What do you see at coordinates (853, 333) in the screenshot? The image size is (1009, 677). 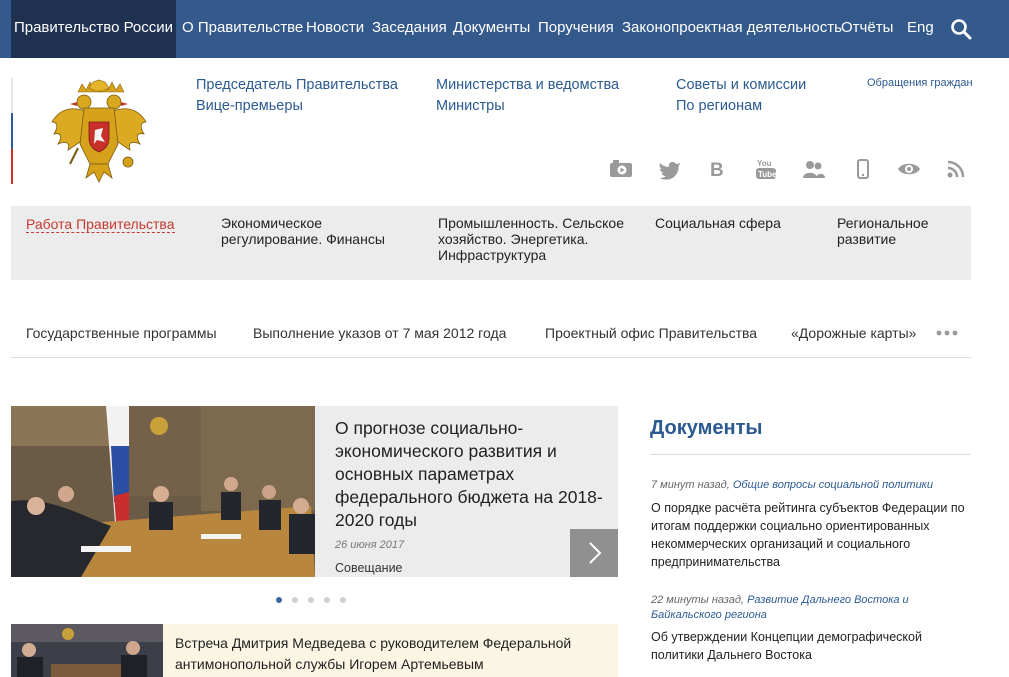 I see `link-roadmaps: «Дорожные карты»` at bounding box center [853, 333].